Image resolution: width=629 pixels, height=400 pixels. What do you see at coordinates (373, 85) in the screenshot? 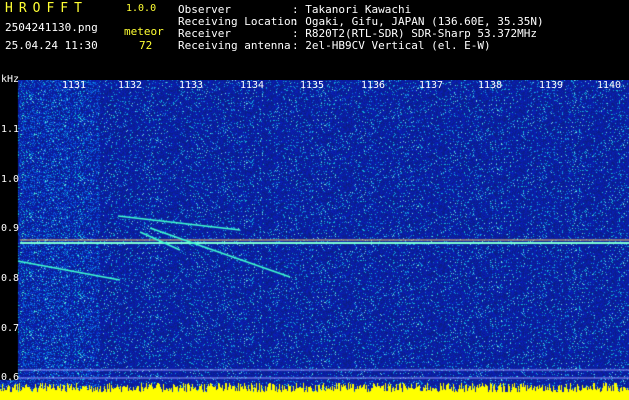
I see `time-tick: 1136` at bounding box center [373, 85].